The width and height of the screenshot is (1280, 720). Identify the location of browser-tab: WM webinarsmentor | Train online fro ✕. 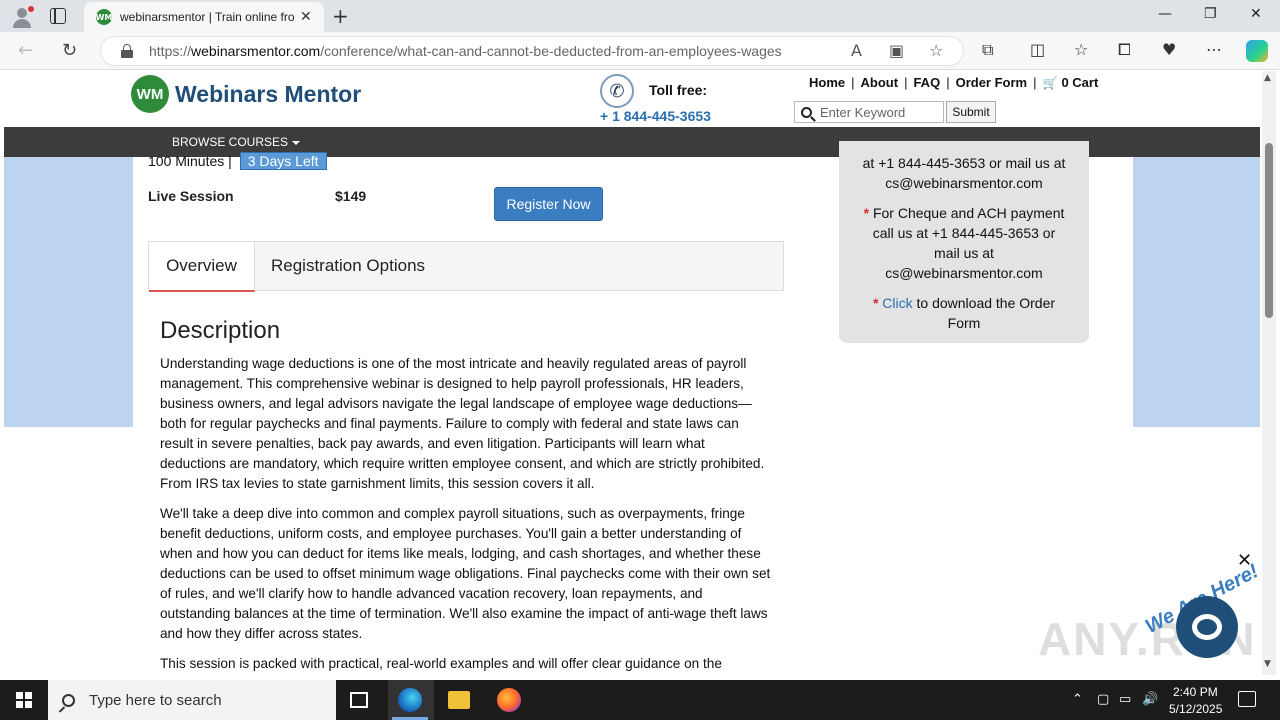
(204, 17).